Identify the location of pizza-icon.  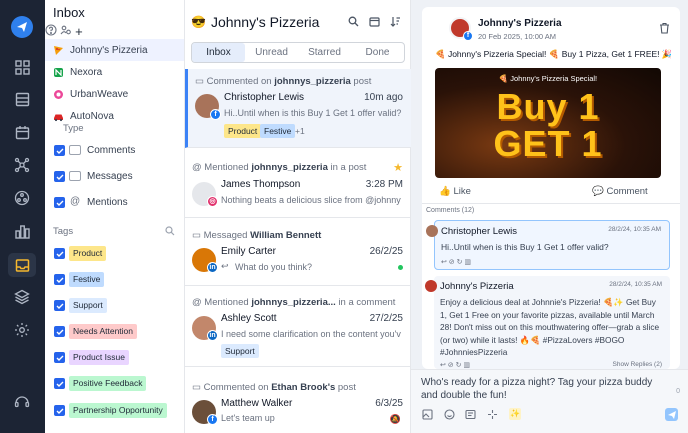
(58, 50).